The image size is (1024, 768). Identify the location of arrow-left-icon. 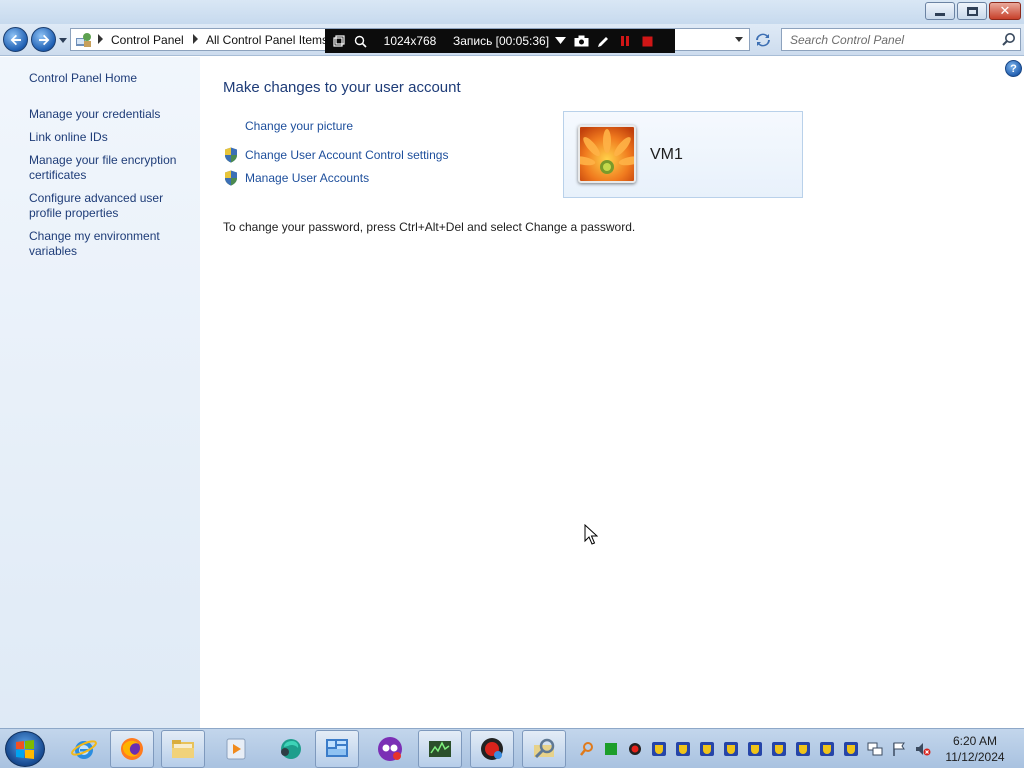
(15, 39).